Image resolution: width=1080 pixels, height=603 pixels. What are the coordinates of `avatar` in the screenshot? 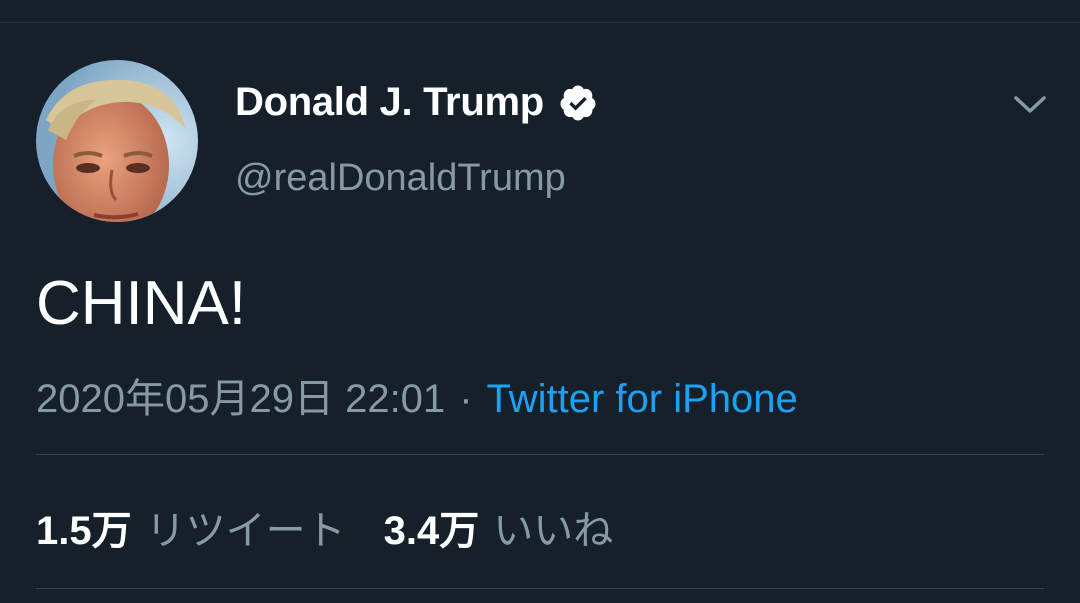 It's located at (117, 141).